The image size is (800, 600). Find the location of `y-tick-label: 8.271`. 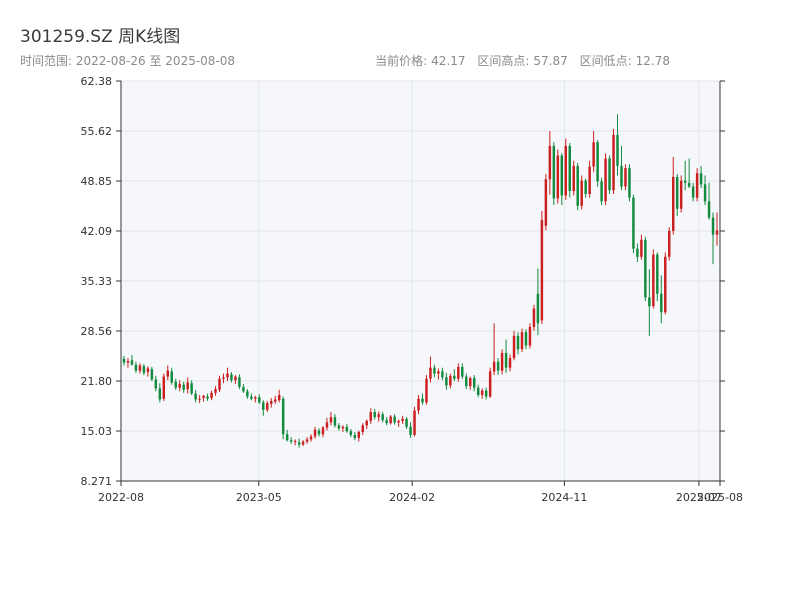

y-tick-label: 8.271 is located at coordinates (97, 481).